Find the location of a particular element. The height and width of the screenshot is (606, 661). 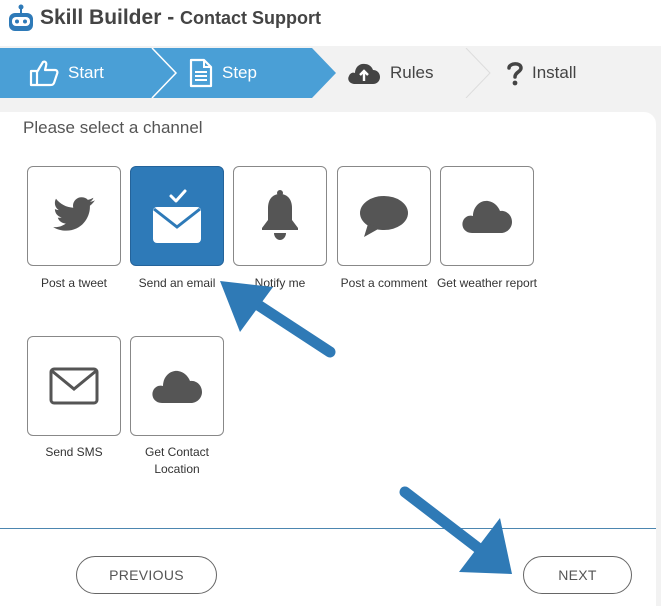

thumbs-up-icon is located at coordinates (44, 73).